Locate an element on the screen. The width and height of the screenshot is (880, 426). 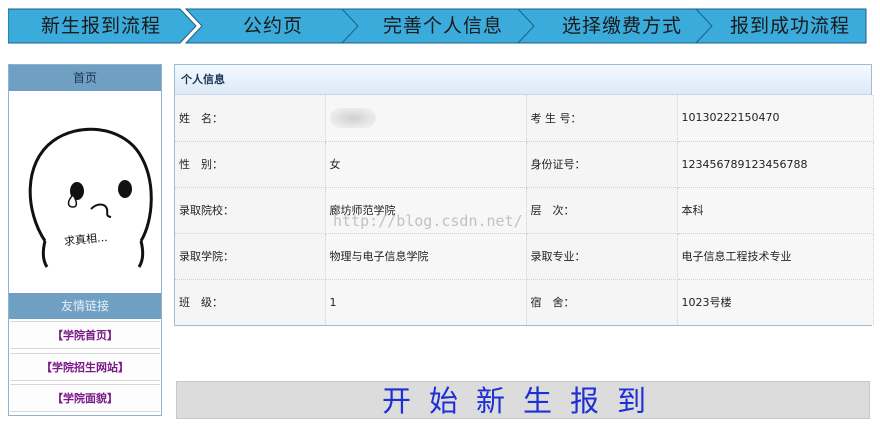
link-admissions-site: 【学院招生网站】 is located at coordinates (85, 367).